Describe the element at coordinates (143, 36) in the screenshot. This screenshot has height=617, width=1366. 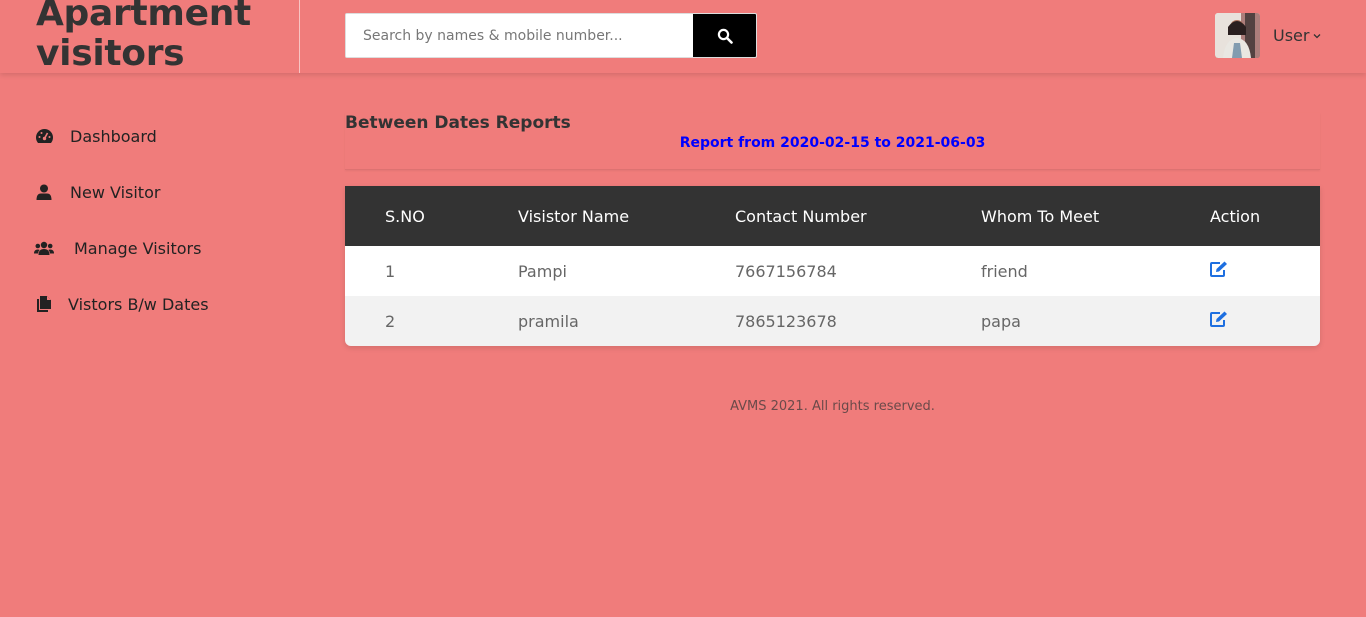
I see `brand-title: Apartment visitors` at that location.